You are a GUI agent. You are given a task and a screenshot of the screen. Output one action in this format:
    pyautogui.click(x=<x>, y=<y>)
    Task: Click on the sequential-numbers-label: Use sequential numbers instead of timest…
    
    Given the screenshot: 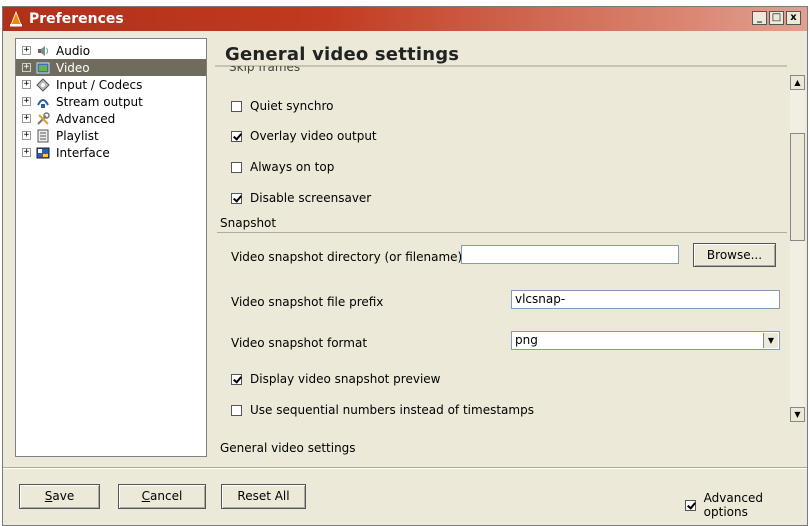 What is the action you would take?
    pyautogui.click(x=392, y=410)
    